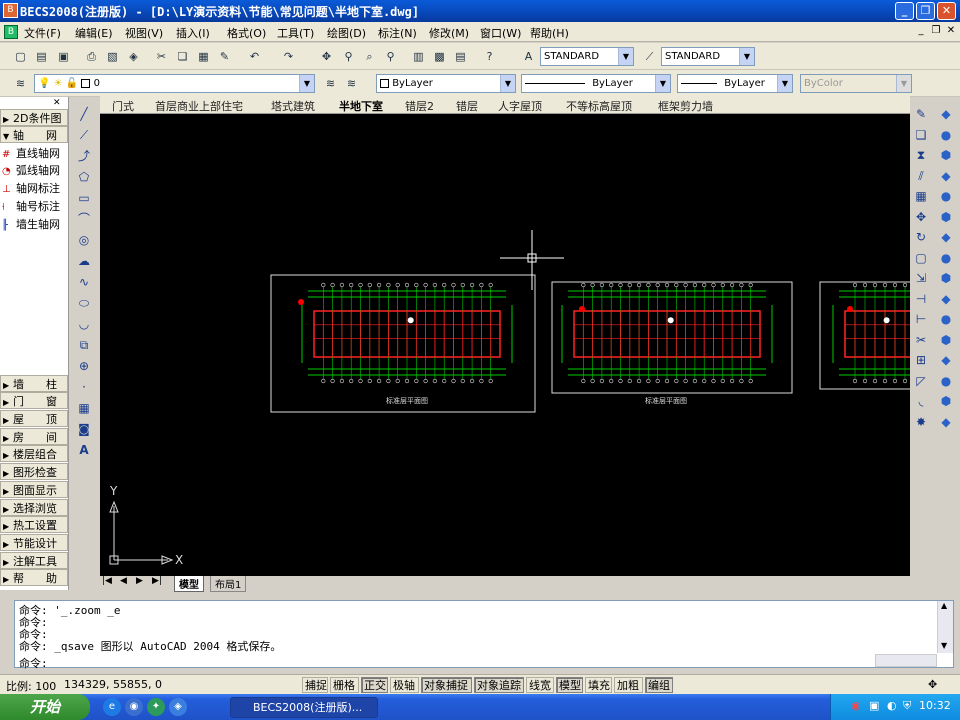 The width and height of the screenshot is (960, 720). What do you see at coordinates (34, 507) in the screenshot?
I see `panel-header-browse: ▶ 选择浏览` at bounding box center [34, 507].